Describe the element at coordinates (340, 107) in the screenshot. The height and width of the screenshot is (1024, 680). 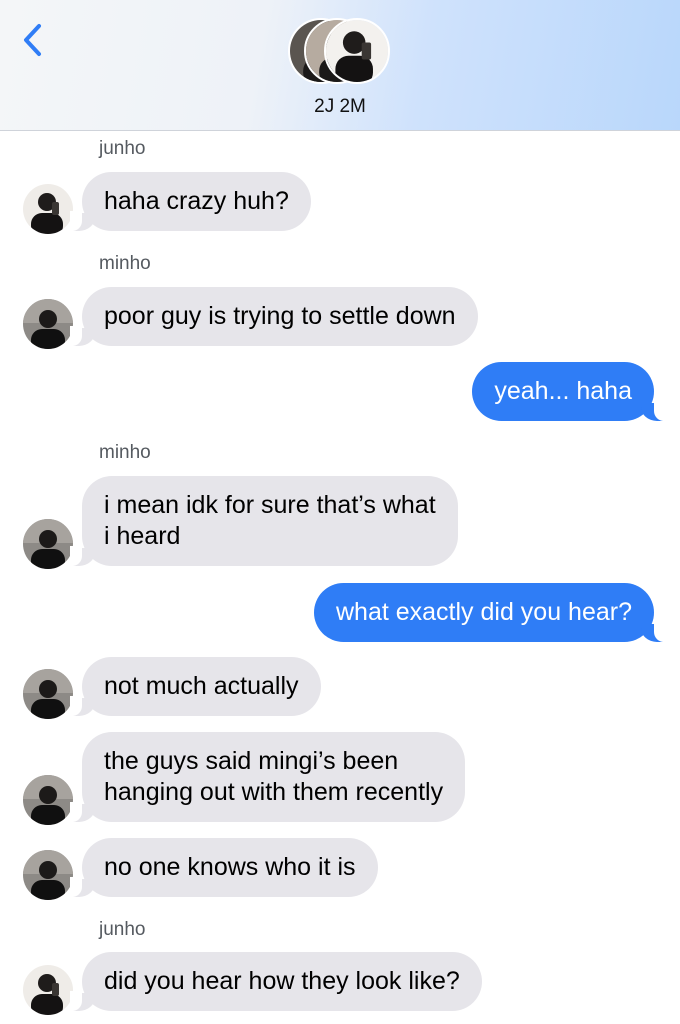
I see `group-name: 2J 2M` at that location.